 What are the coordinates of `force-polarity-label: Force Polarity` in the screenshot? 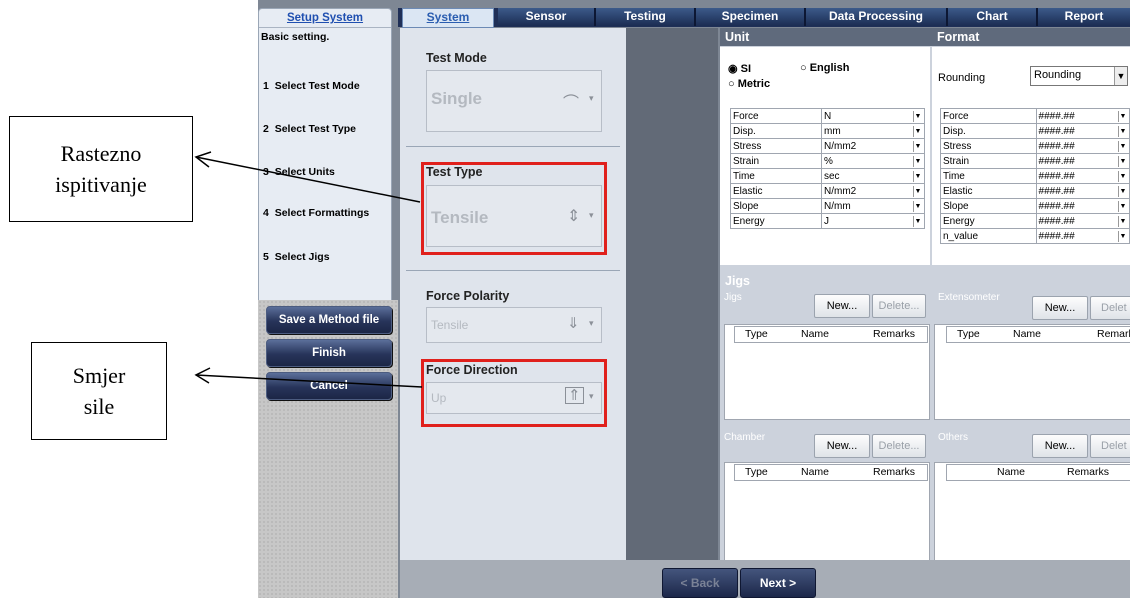 It's located at (468, 296).